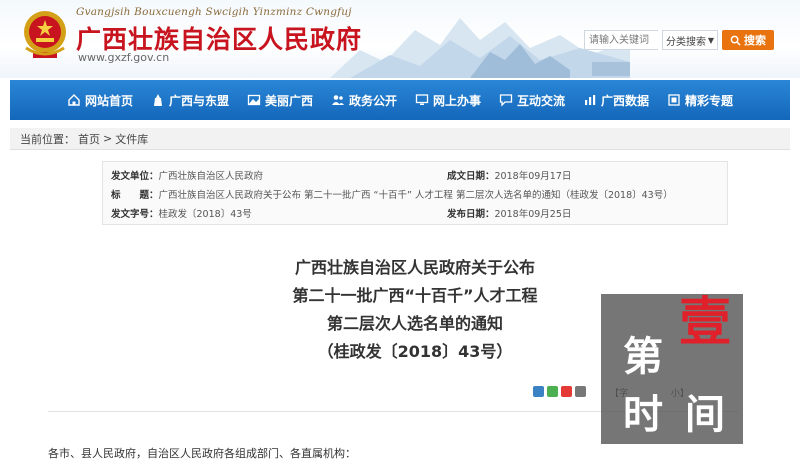 The image size is (800, 476). I want to click on watermark-char: 时, so click(643, 415).